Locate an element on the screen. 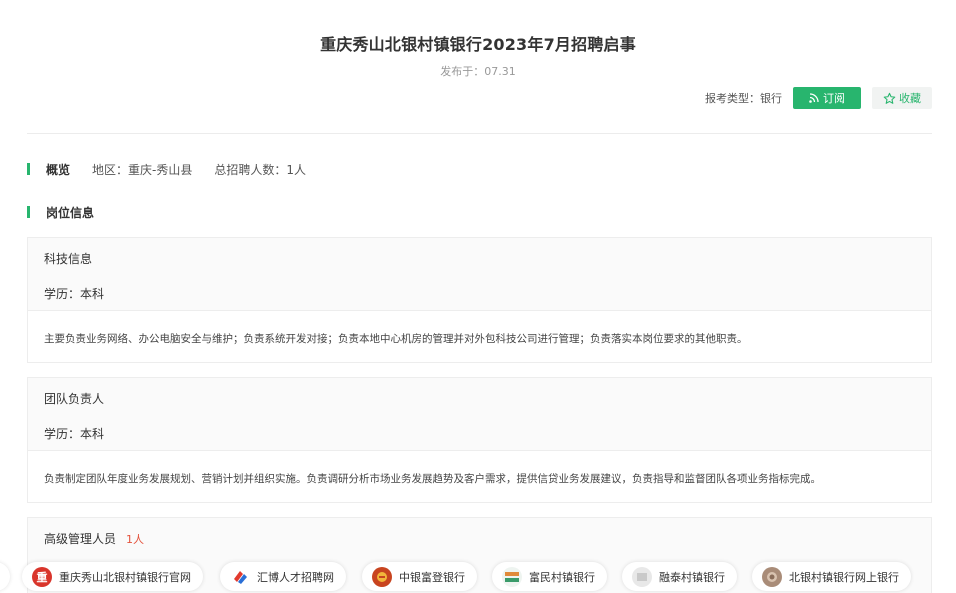 This screenshot has height=593, width=956. overview-heading: 概览 is located at coordinates (58, 169).